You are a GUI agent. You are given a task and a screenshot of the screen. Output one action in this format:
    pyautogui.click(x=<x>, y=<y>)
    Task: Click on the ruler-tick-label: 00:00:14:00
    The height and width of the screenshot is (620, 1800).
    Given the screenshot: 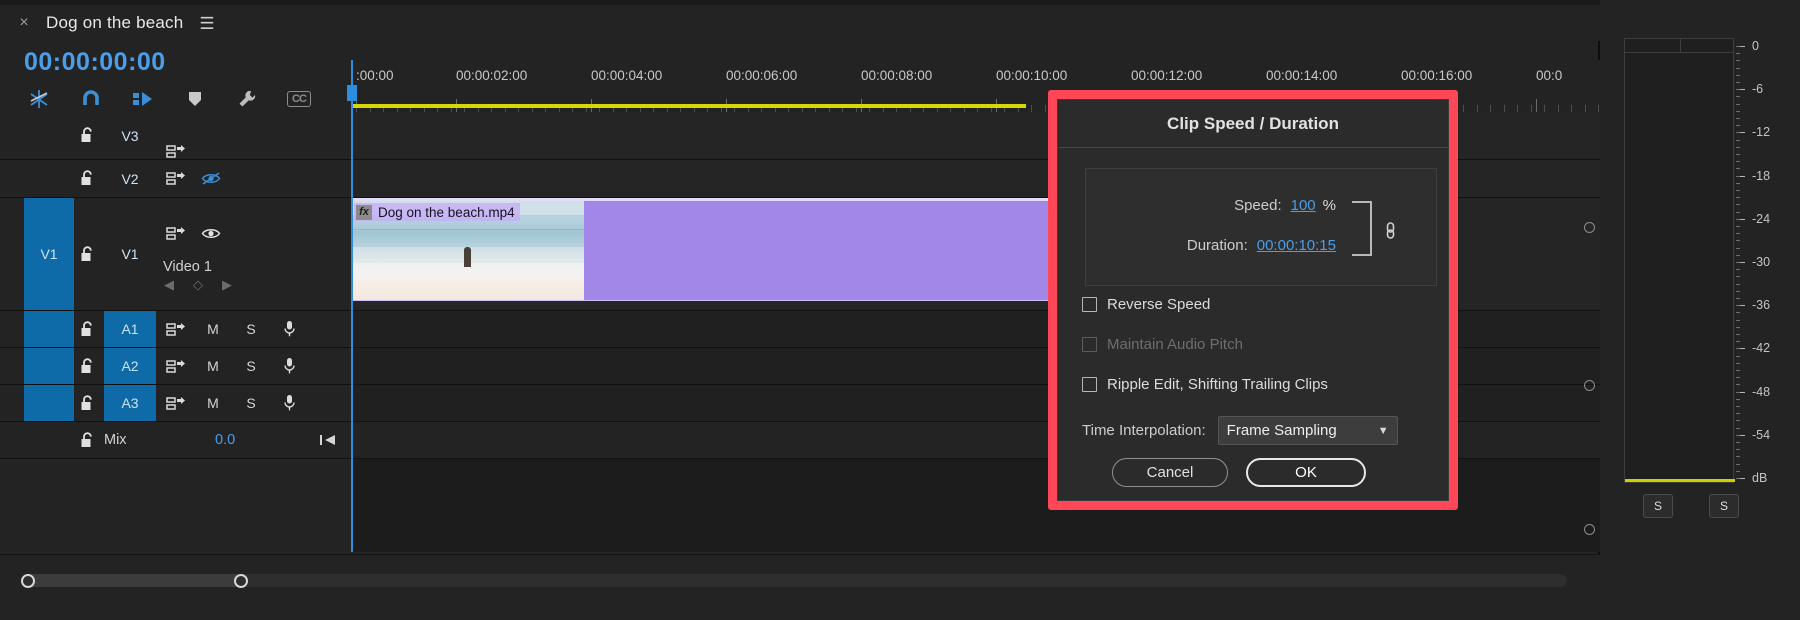 What is the action you would take?
    pyautogui.click(x=1302, y=75)
    